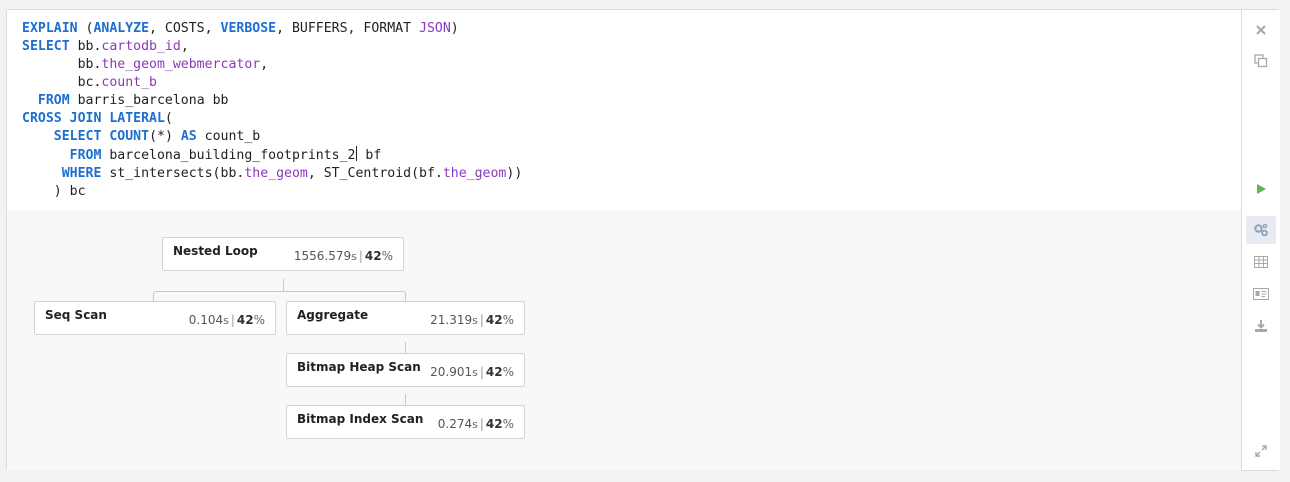 This screenshot has width=1290, height=482. I want to click on code-line: ) bc, so click(54, 191).